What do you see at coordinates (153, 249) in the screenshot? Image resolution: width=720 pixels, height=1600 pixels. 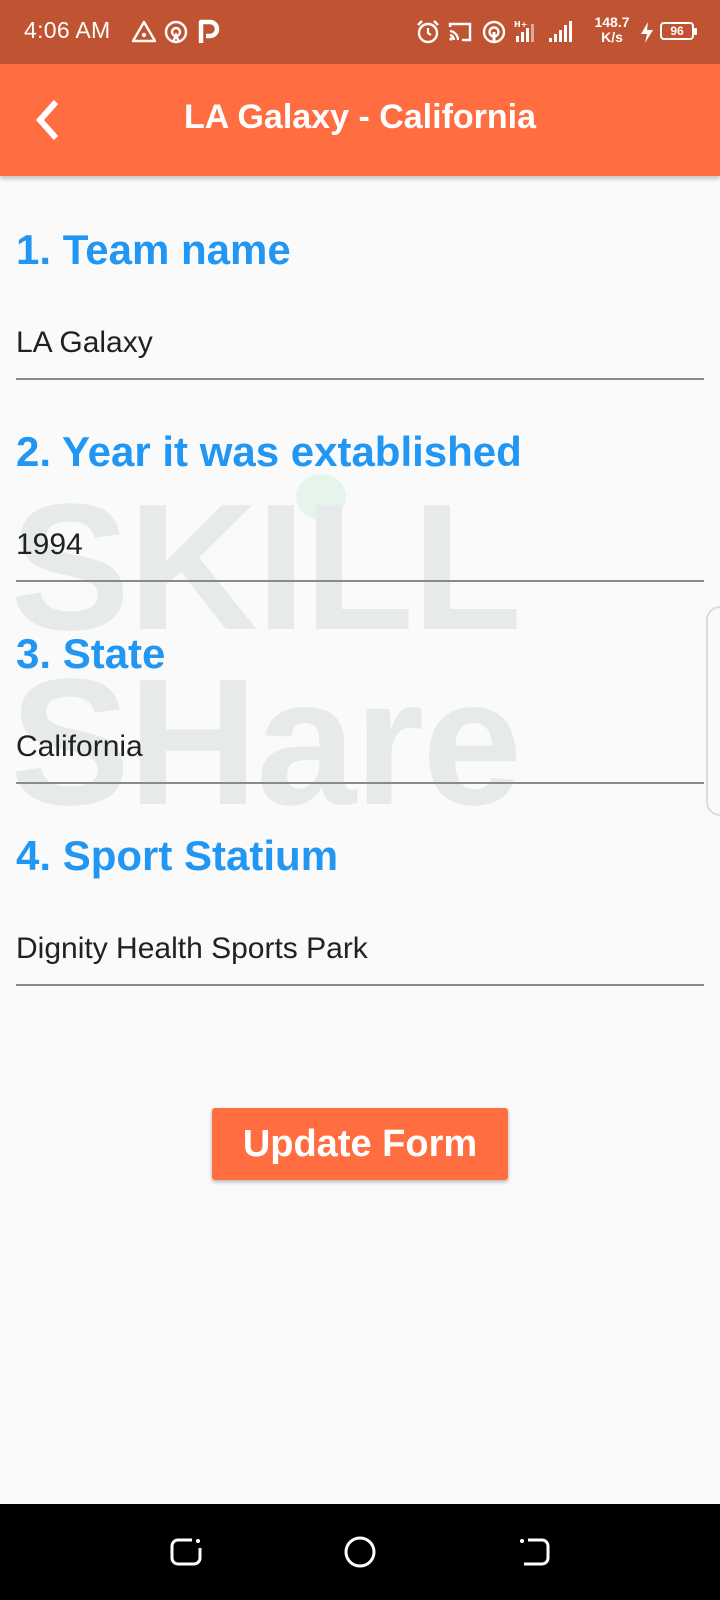 I see `field-label: 1. Team name` at bounding box center [153, 249].